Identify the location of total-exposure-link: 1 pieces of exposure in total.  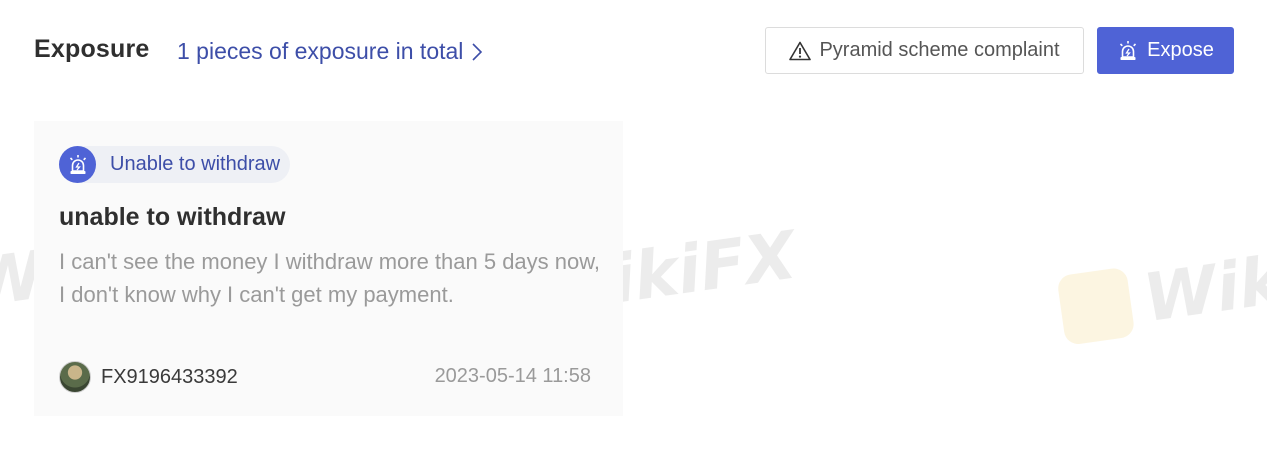
(330, 51).